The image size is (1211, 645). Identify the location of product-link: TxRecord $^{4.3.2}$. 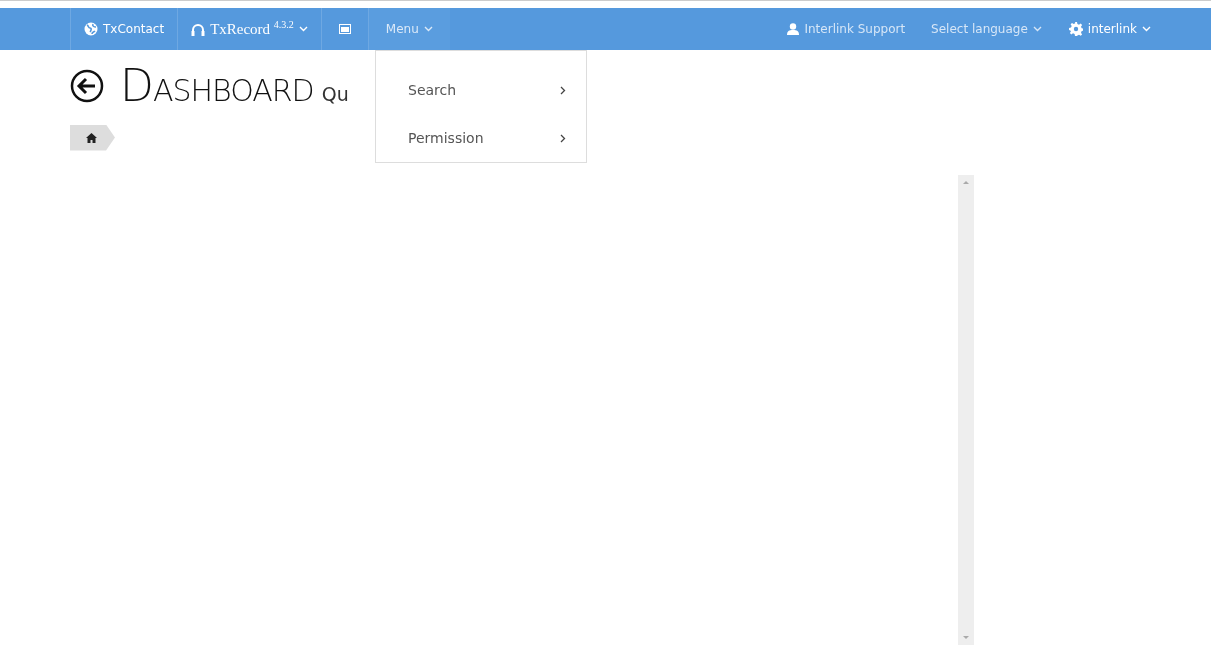
(250, 29).